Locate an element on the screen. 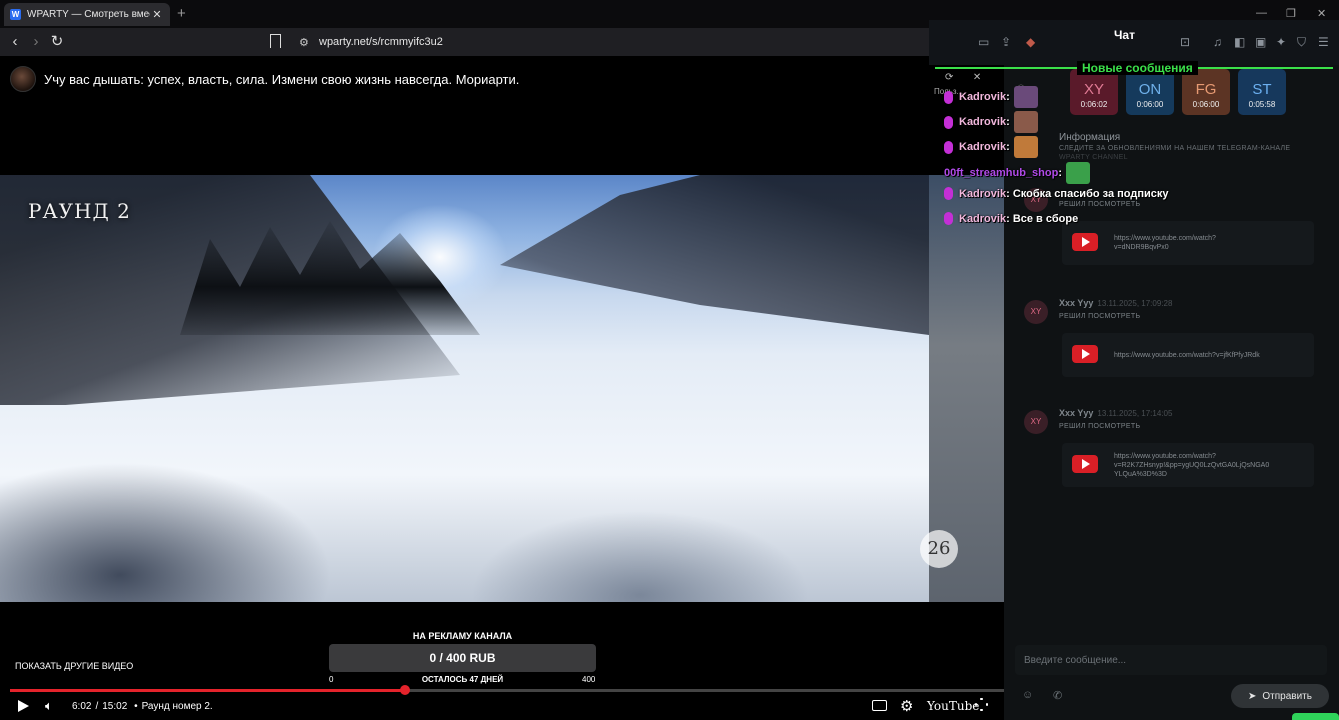  browser-tab: W WPARTY — Смотреть вместе ✕ is located at coordinates (87, 14).